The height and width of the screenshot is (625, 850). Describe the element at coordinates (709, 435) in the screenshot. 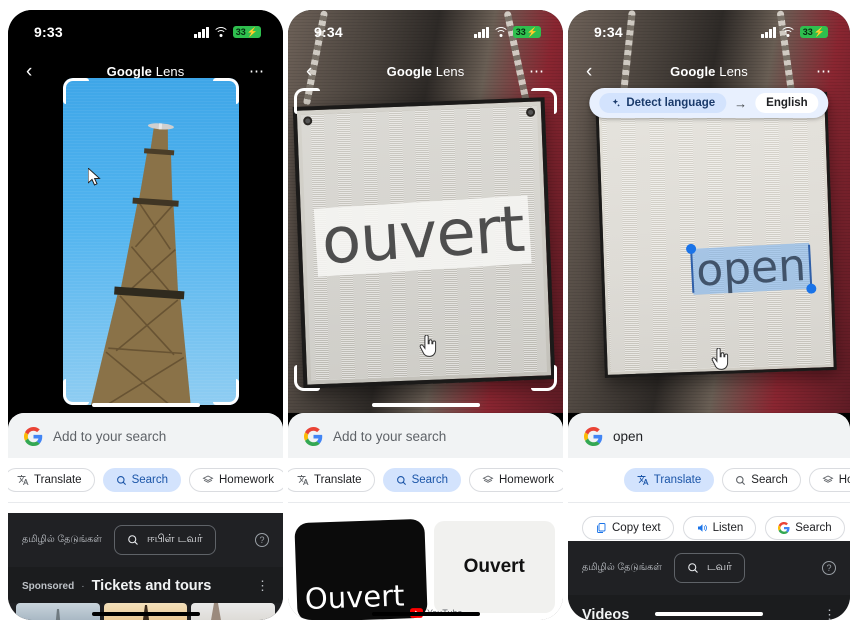

I see `search-input: open` at that location.